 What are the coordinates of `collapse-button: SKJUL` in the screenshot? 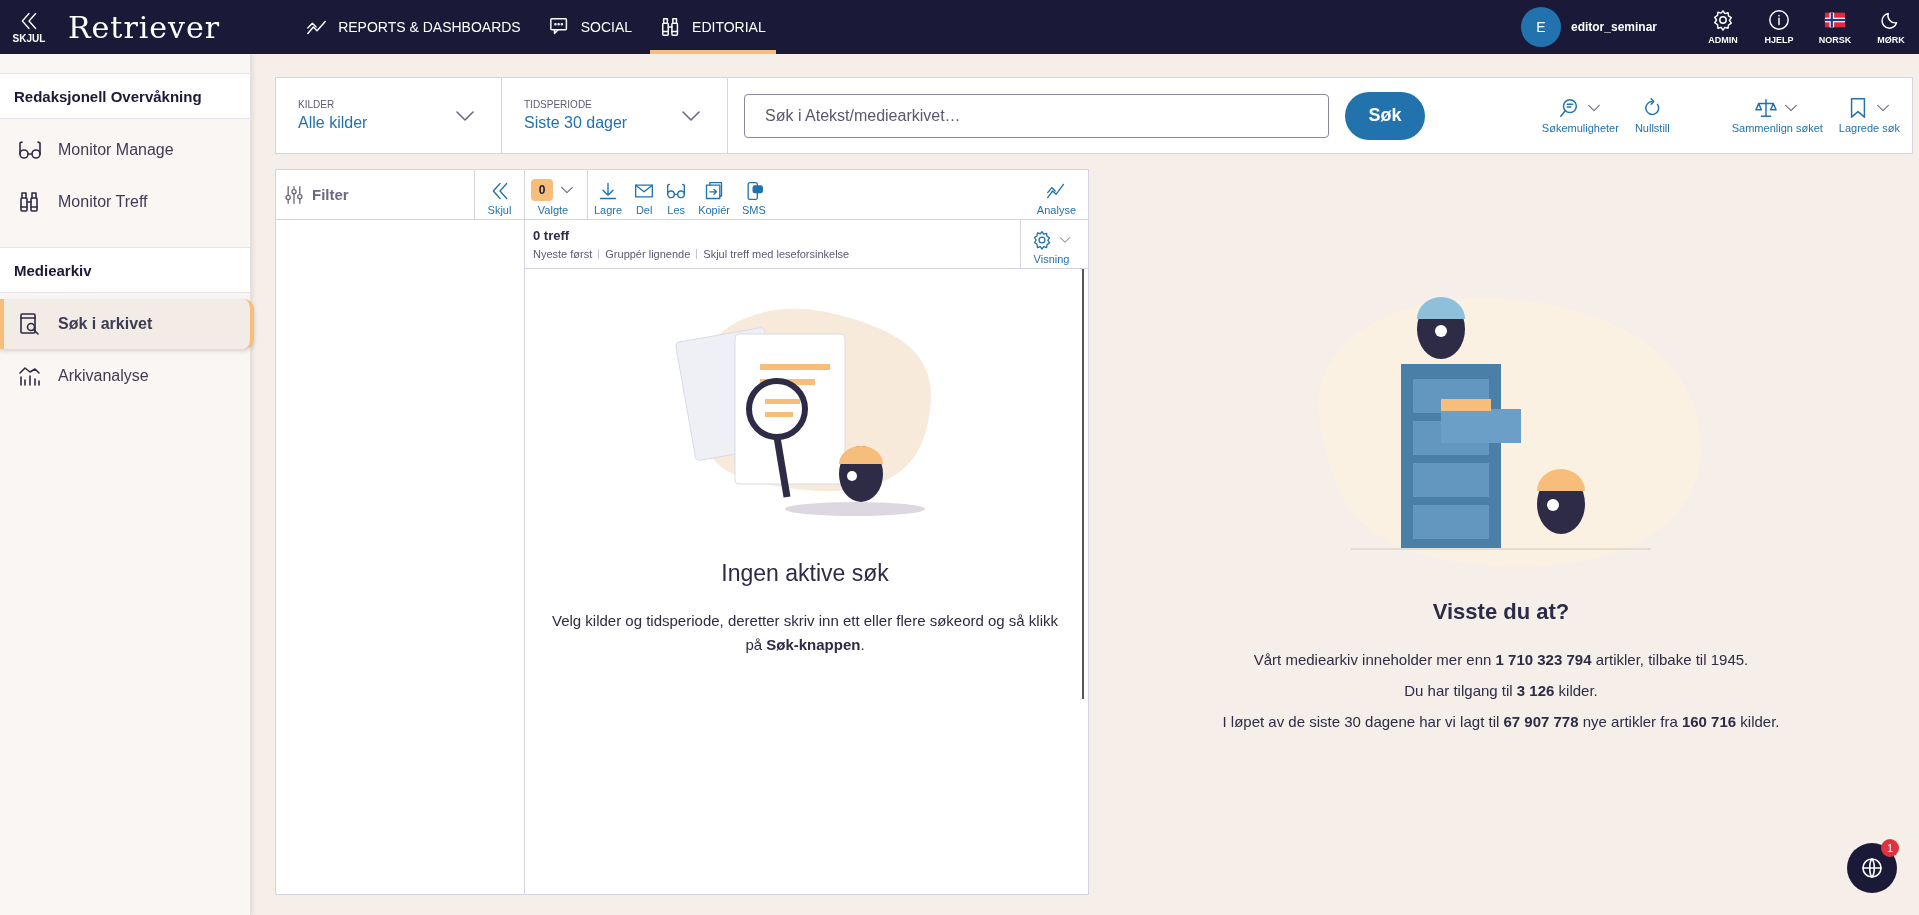 It's located at (29, 27).